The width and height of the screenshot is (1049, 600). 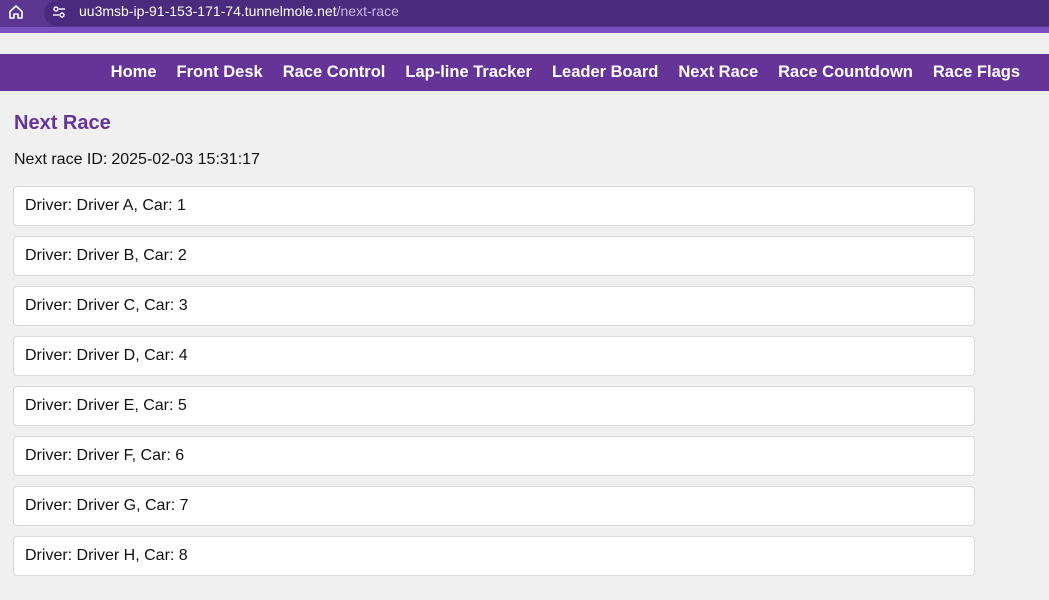 What do you see at coordinates (494, 556) in the screenshot?
I see `driver-list-item: Driver: Driver H, Car: 8` at bounding box center [494, 556].